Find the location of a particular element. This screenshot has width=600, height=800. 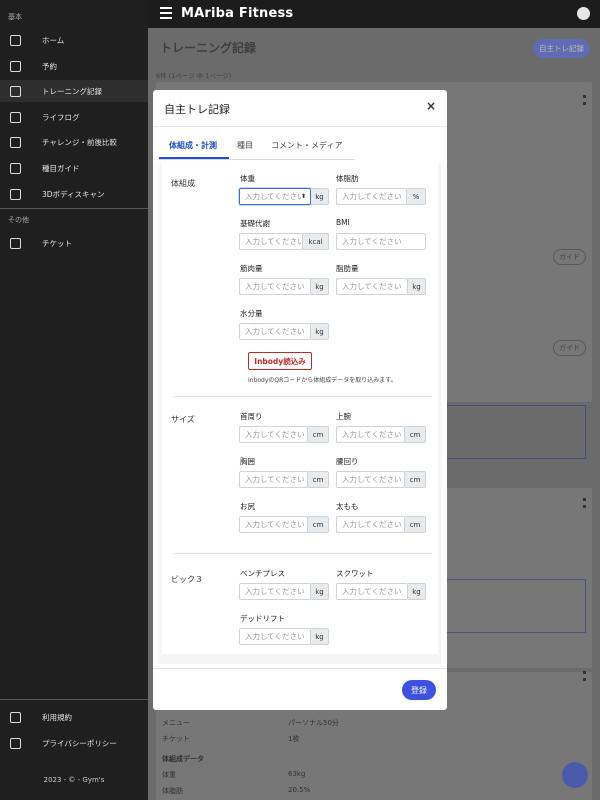

body-fat-label: 体脂肪 is located at coordinates (347, 178).